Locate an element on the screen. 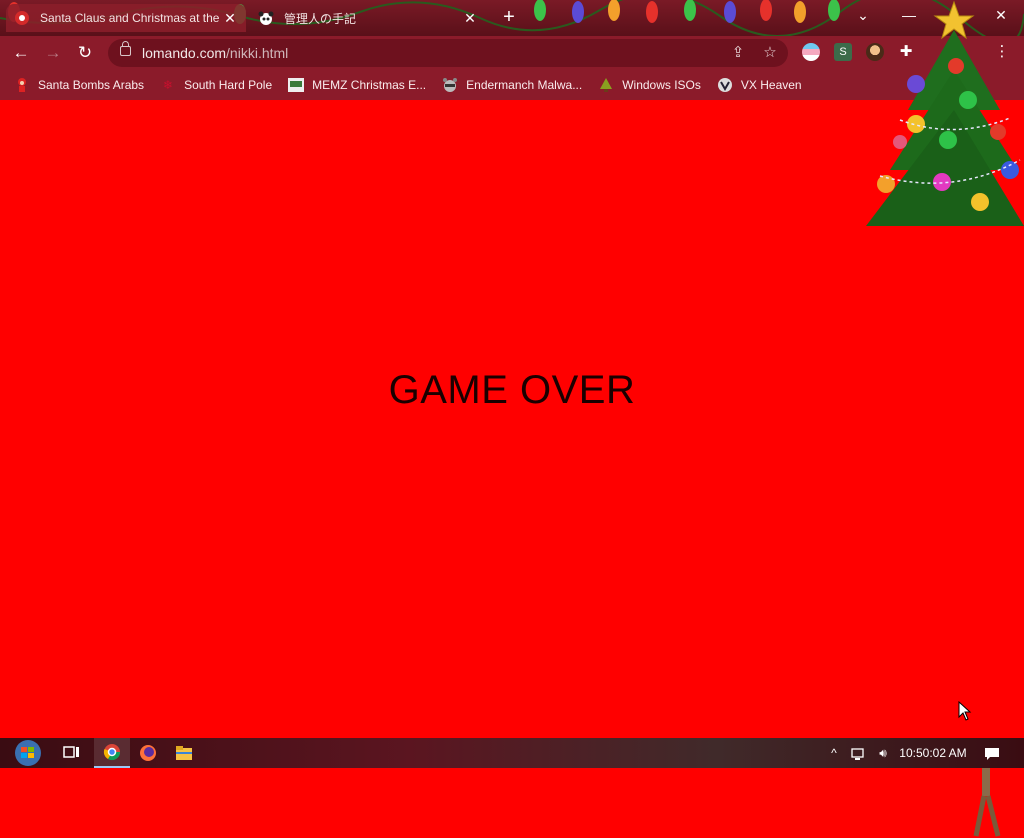 Image resolution: width=1024 pixels, height=838 pixels. bookmark-santa-bombs-arabs: Santa Bombs Arabs is located at coordinates (79, 85).